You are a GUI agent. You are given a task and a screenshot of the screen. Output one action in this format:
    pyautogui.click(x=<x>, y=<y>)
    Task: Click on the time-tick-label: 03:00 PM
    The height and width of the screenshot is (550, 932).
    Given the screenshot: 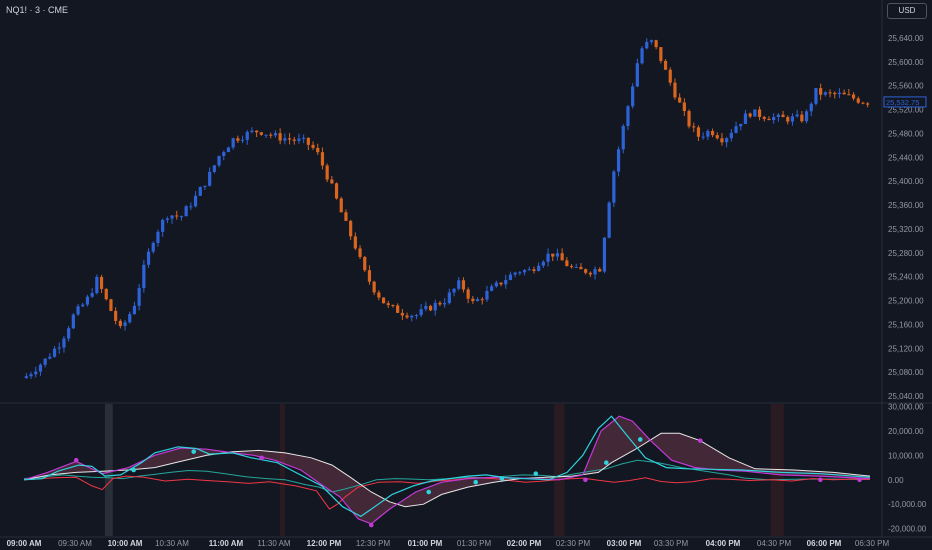 What is the action you would take?
    pyautogui.click(x=624, y=543)
    